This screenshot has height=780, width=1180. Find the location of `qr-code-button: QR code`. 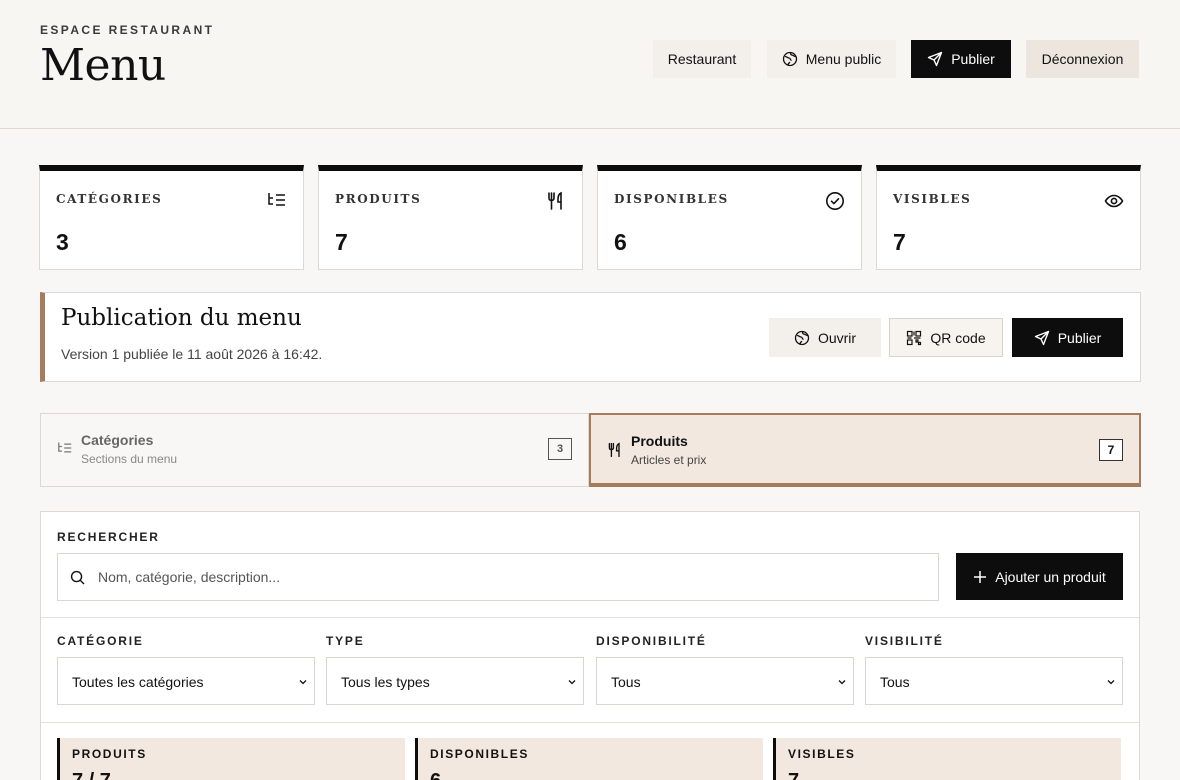

qr-code-button: QR code is located at coordinates (946, 337).